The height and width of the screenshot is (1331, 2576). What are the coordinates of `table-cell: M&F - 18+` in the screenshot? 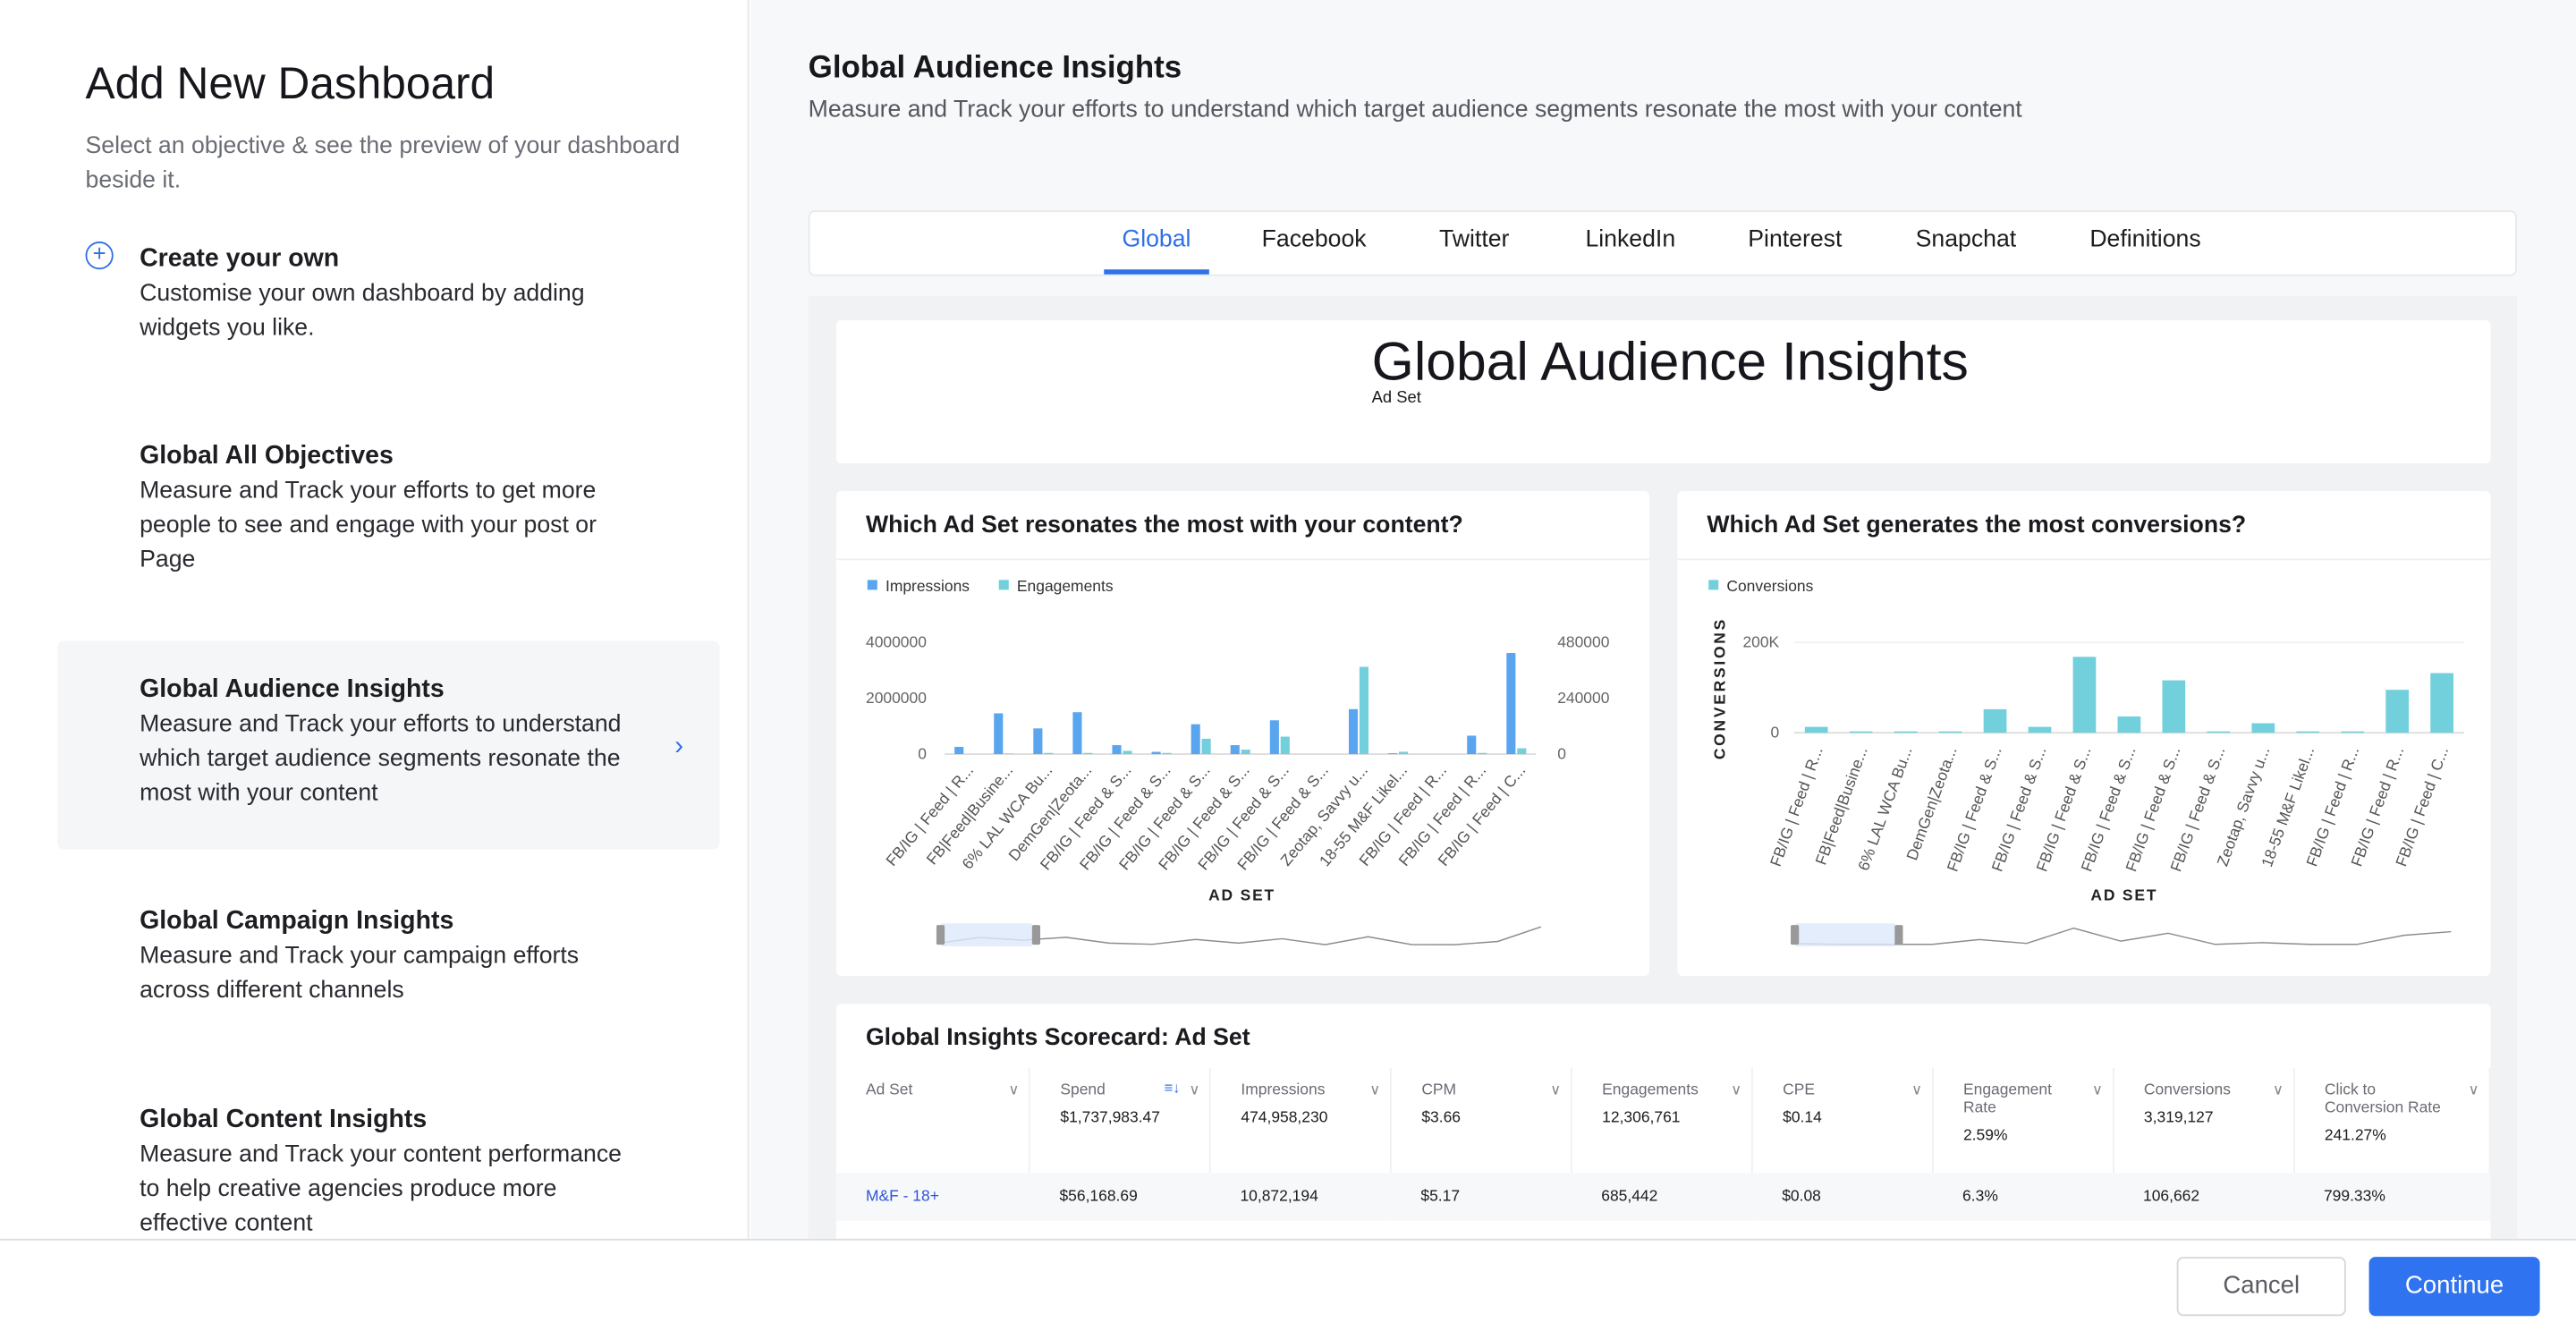 It's located at (932, 1197).